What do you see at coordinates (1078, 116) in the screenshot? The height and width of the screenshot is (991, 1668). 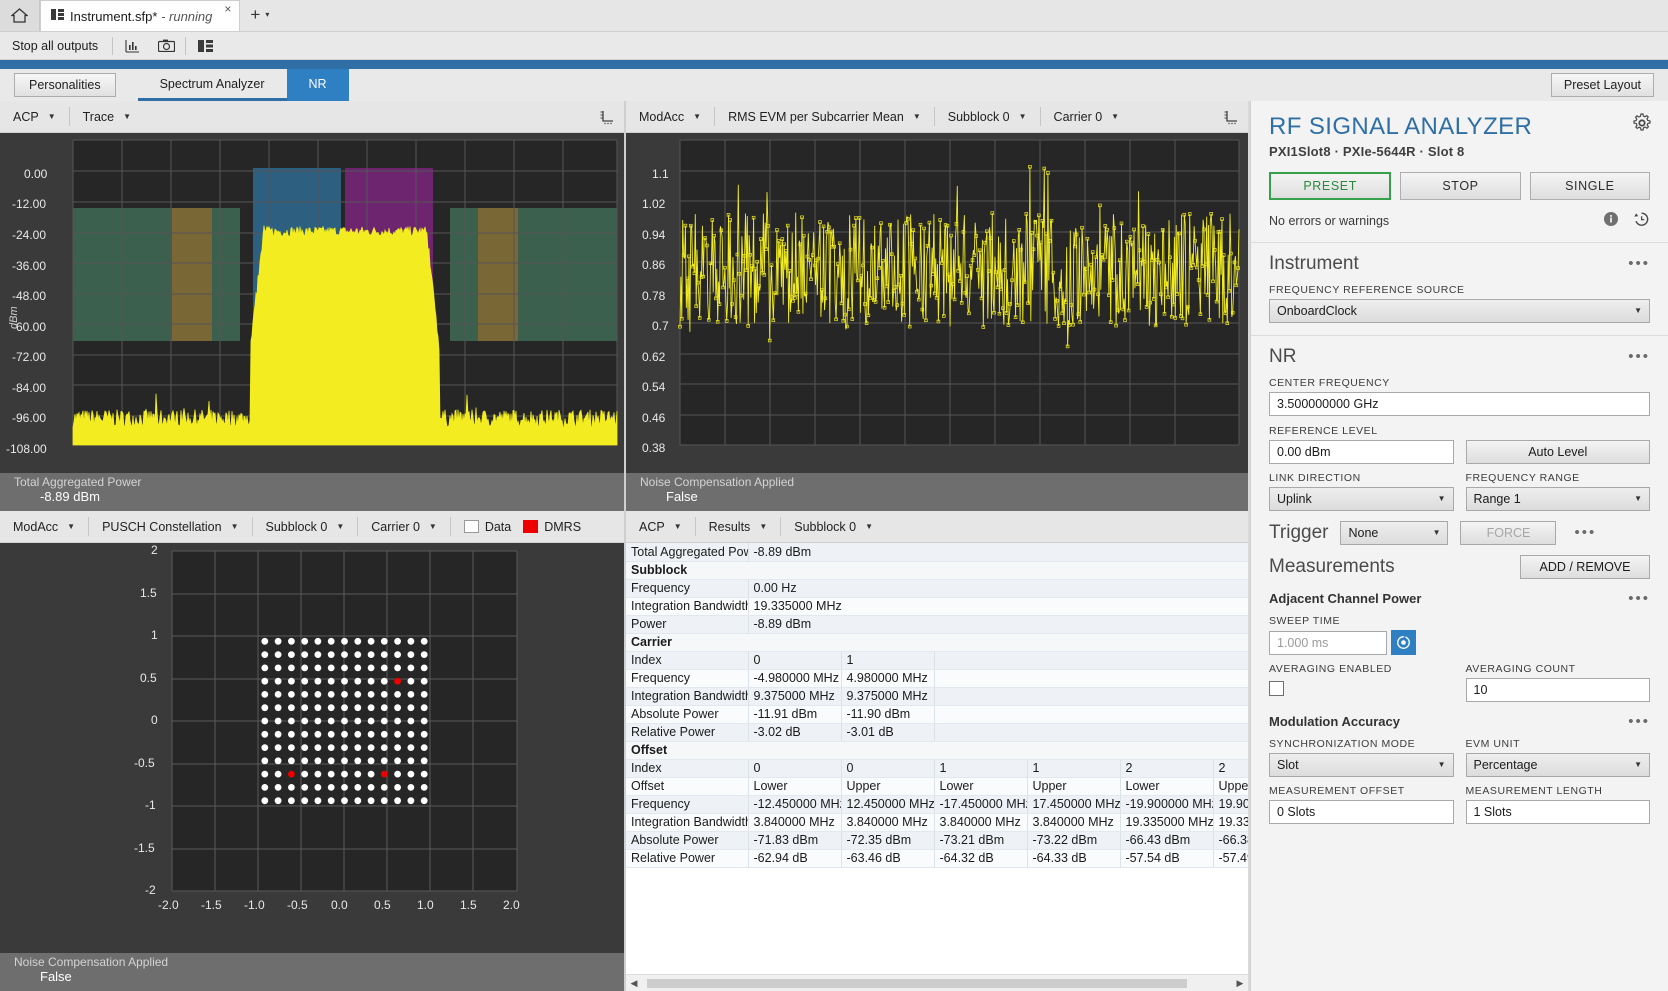 I see `evm-carrier-label: Carrier 0` at bounding box center [1078, 116].